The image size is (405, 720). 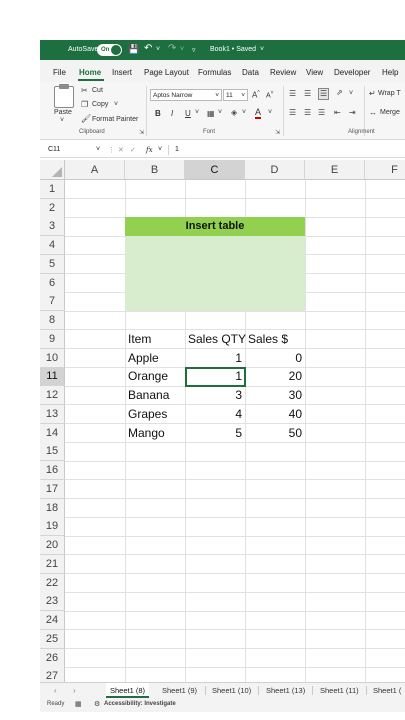 I want to click on header-sales-qty: Sales QTY, so click(x=215, y=339).